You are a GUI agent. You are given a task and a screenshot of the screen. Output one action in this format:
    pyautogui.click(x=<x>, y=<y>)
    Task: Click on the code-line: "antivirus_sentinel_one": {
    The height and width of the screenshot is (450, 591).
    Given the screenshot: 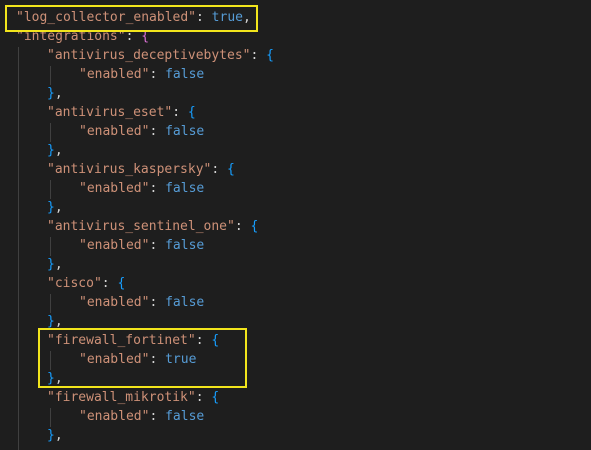 What is the action you would take?
    pyautogui.click(x=152, y=226)
    